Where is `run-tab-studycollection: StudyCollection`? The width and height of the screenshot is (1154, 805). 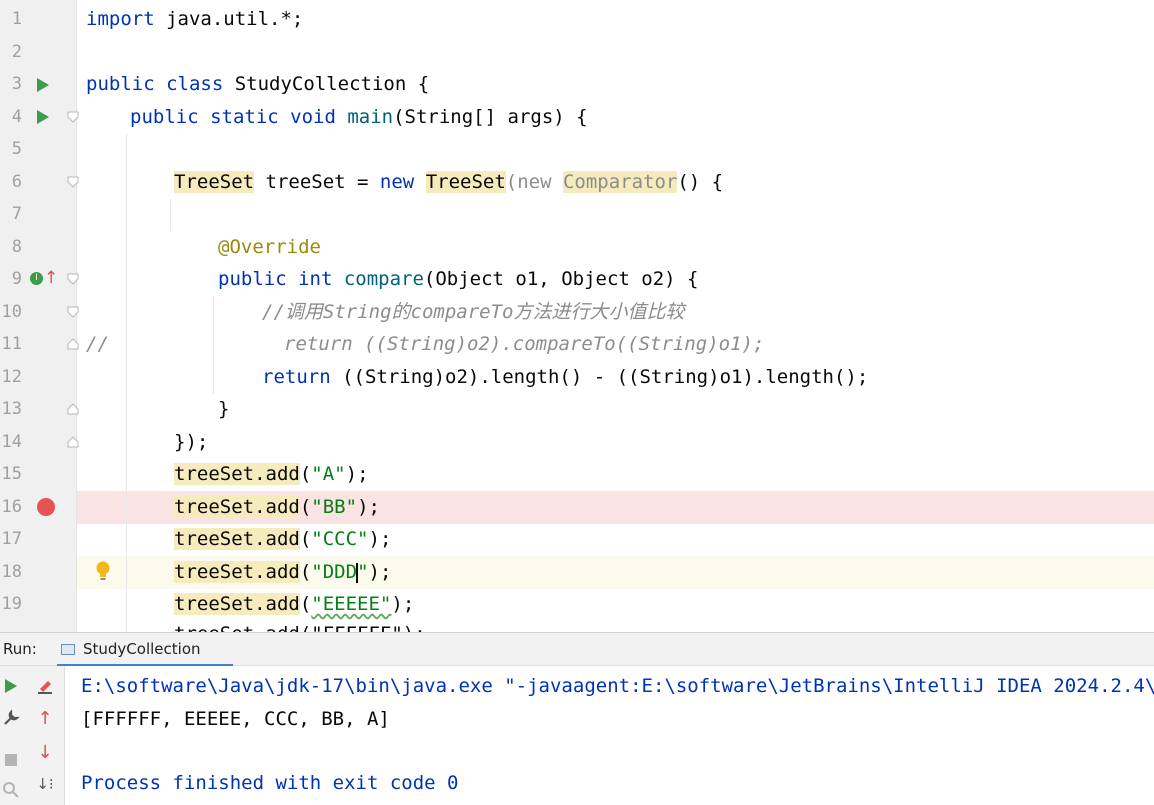
run-tab-studycollection: StudyCollection is located at coordinates (145, 650).